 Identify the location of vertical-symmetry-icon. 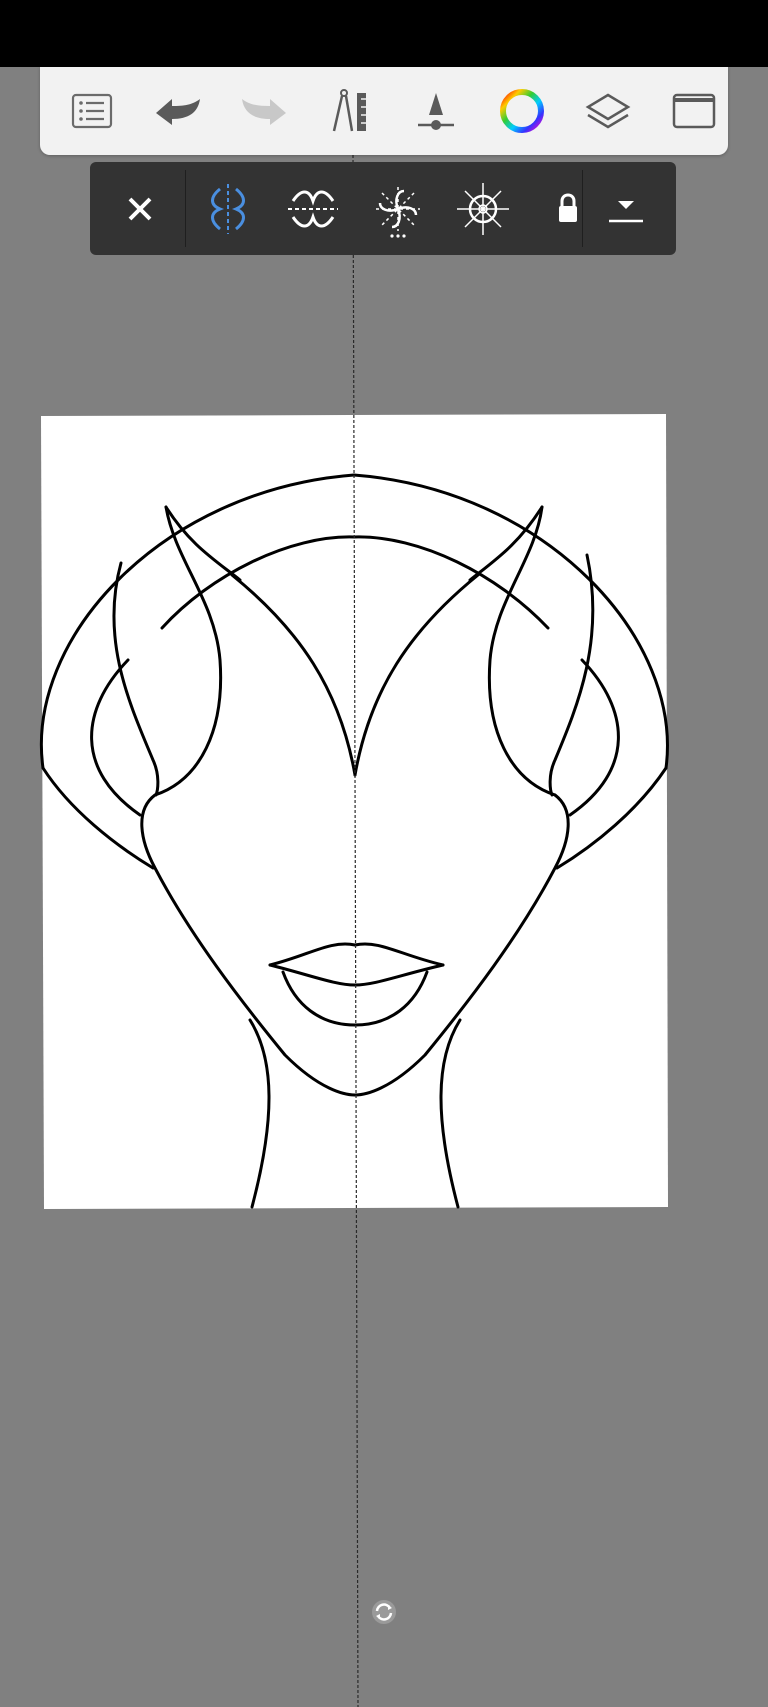
(228, 209).